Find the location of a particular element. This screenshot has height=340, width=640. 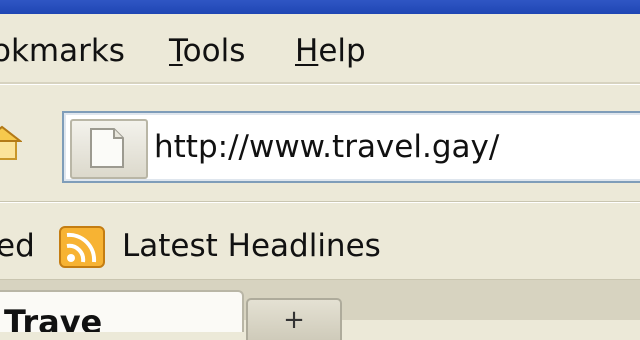

latest-headlines-label: Latest Headlines is located at coordinates (251, 246).